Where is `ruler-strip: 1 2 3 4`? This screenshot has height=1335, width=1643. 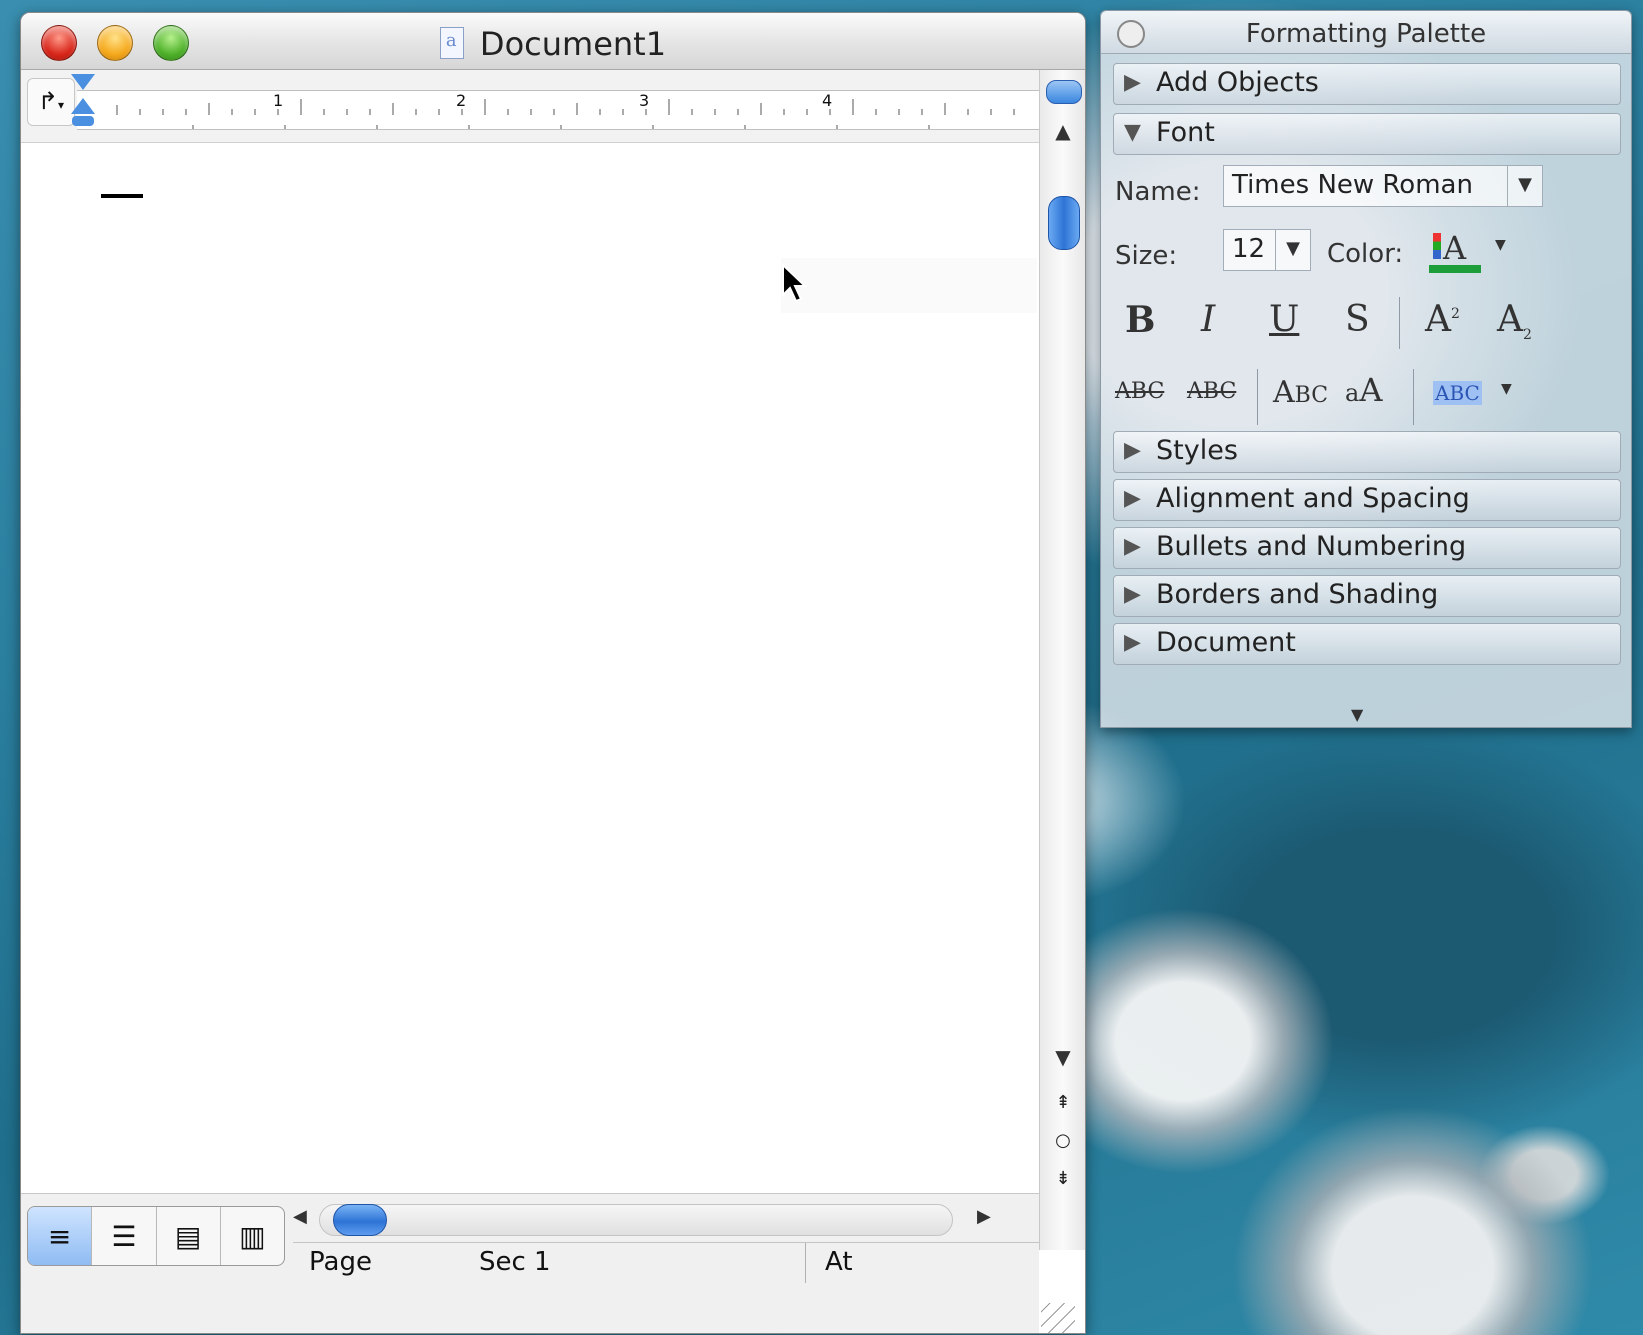 ruler-strip: 1 2 3 4 is located at coordinates (558, 110).